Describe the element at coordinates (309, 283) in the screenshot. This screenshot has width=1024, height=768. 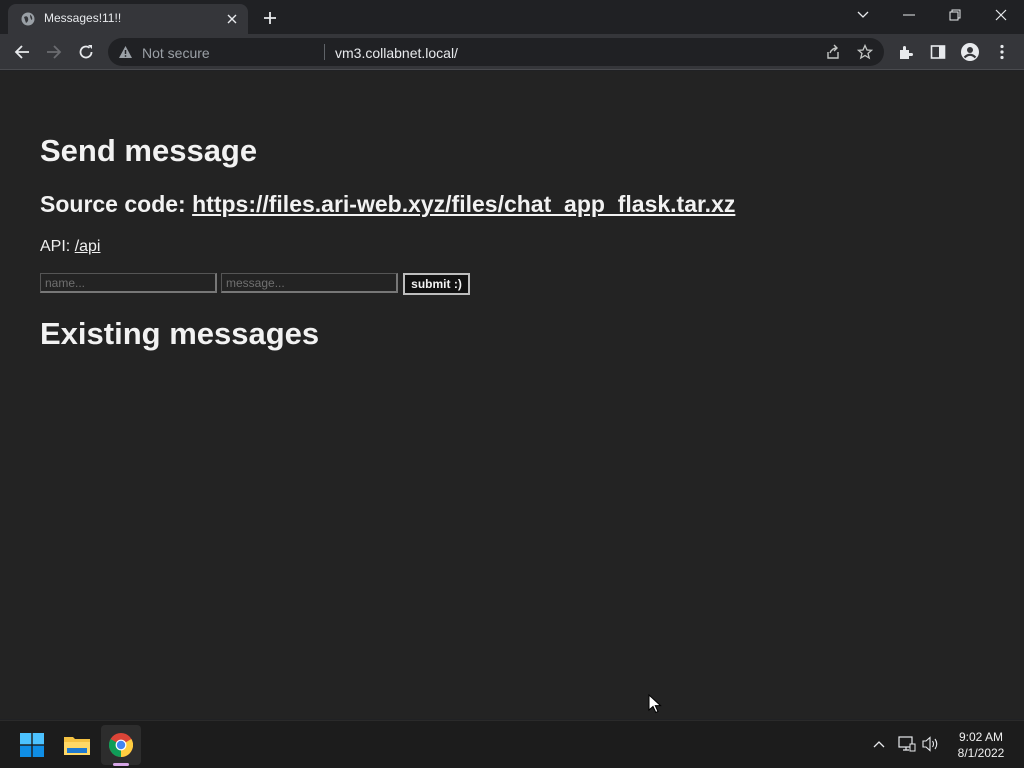
I see `message-input` at that location.